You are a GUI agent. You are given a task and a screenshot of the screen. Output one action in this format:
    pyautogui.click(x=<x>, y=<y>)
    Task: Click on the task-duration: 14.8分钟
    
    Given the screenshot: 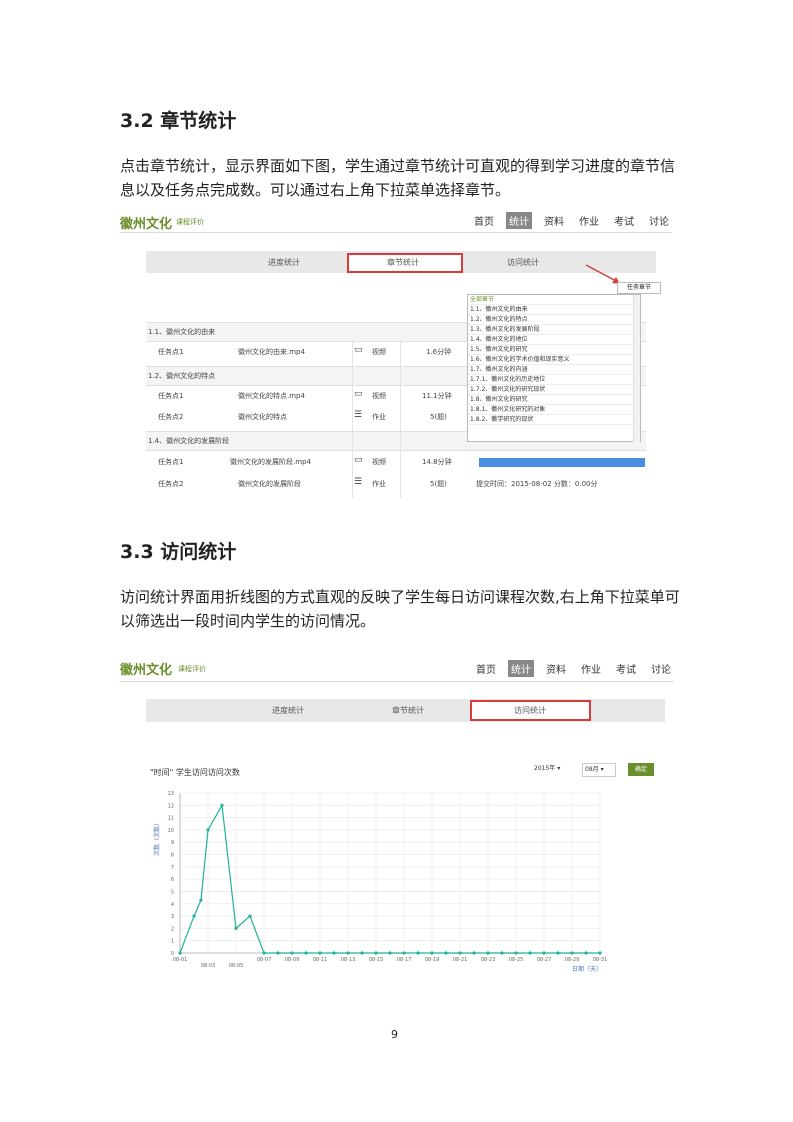 What is the action you would take?
    pyautogui.click(x=437, y=462)
    